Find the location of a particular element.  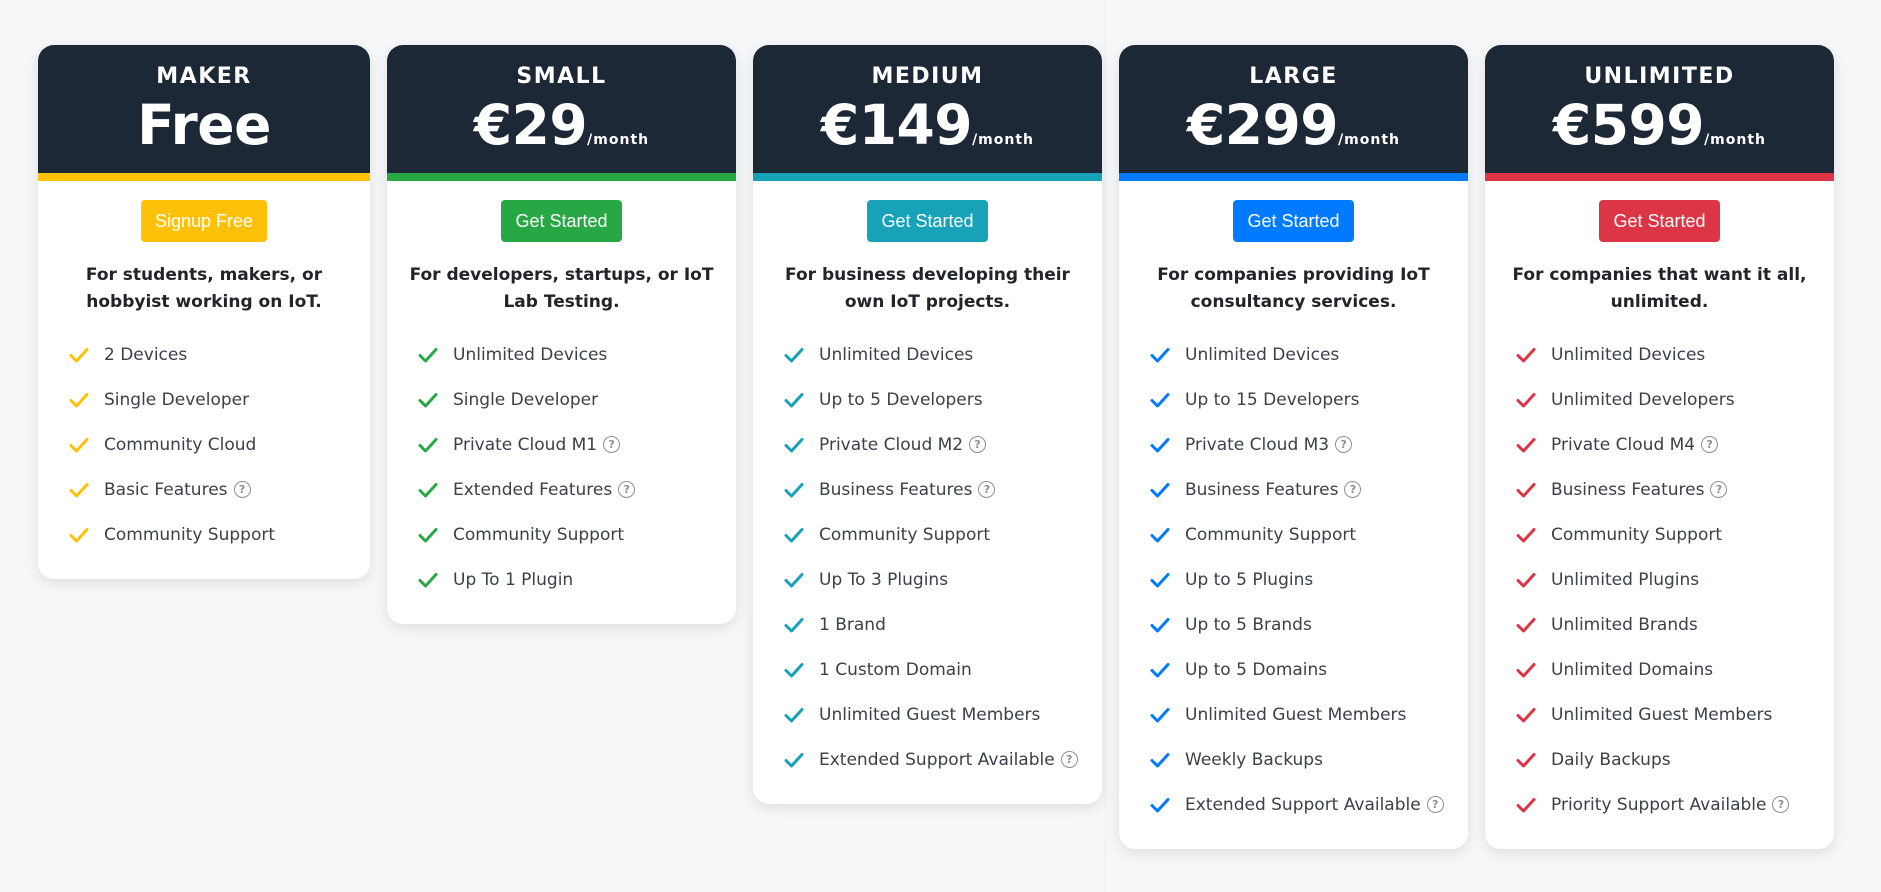

price-row: €299/month is located at coordinates (1293, 132).